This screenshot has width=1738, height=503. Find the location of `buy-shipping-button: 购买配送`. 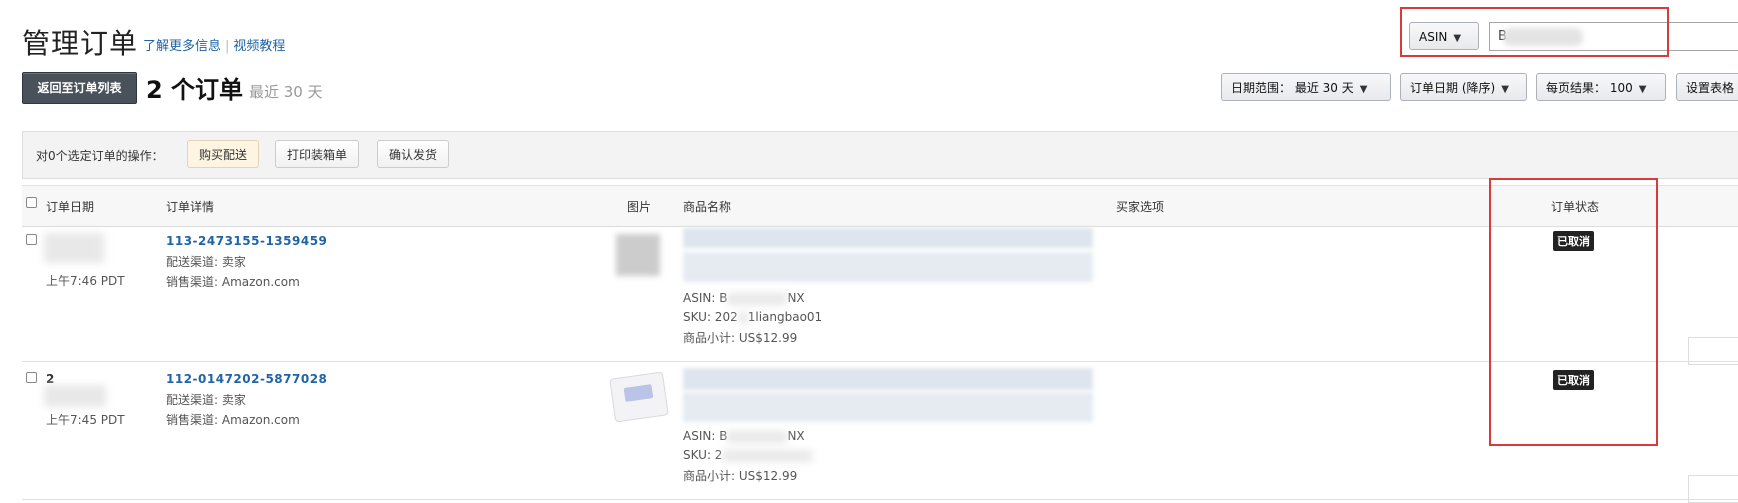

buy-shipping-button: 购买配送 is located at coordinates (223, 154).